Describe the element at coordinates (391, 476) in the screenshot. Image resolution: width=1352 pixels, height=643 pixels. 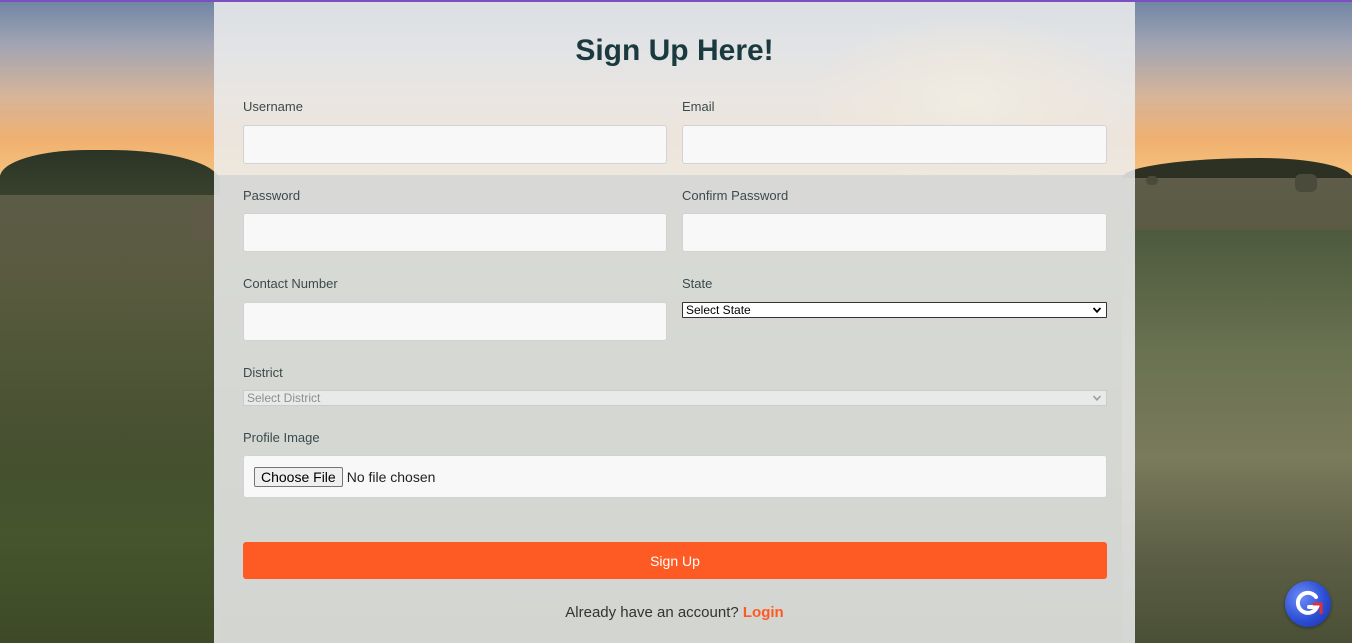
I see `file-status: No file chosen` at that location.